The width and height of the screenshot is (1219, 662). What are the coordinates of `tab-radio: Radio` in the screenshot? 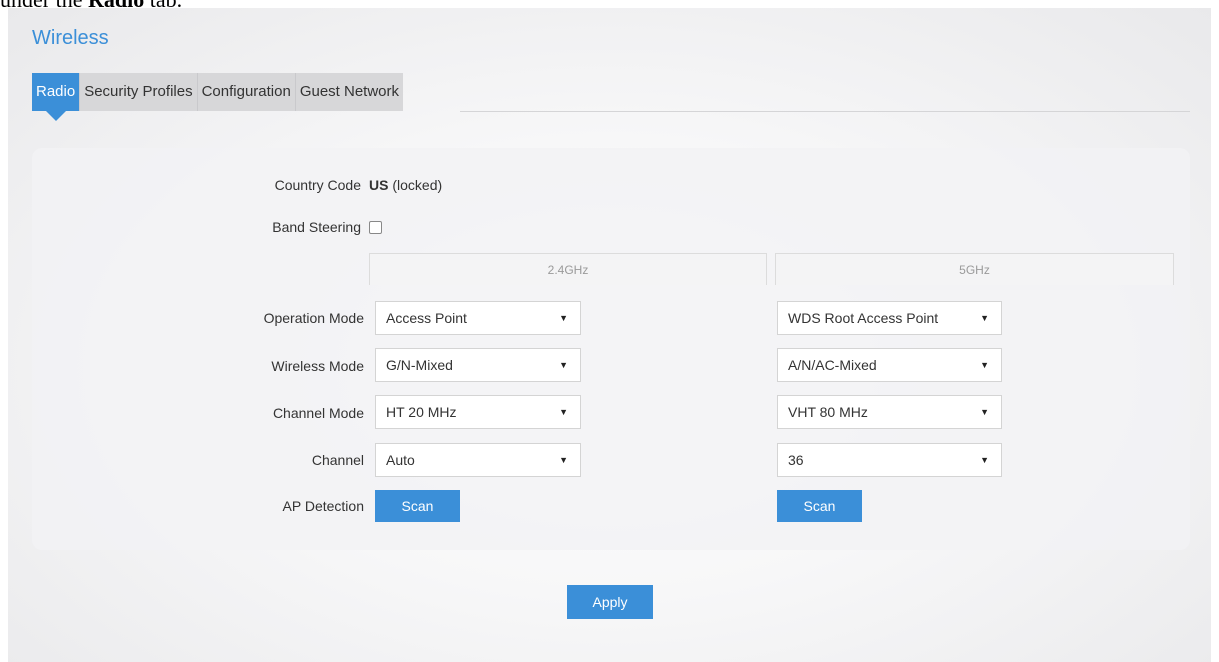 It's located at (56, 97).